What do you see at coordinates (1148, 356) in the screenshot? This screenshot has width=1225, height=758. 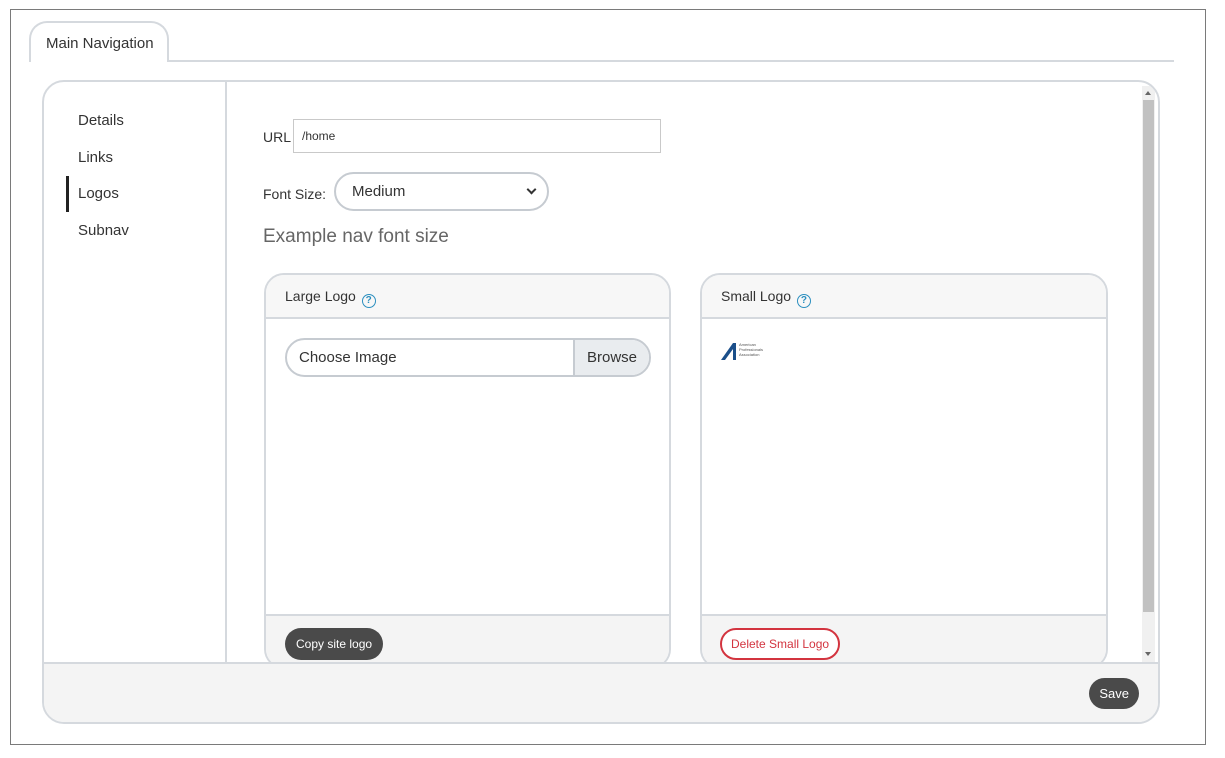 I see `scroll-thumb` at bounding box center [1148, 356].